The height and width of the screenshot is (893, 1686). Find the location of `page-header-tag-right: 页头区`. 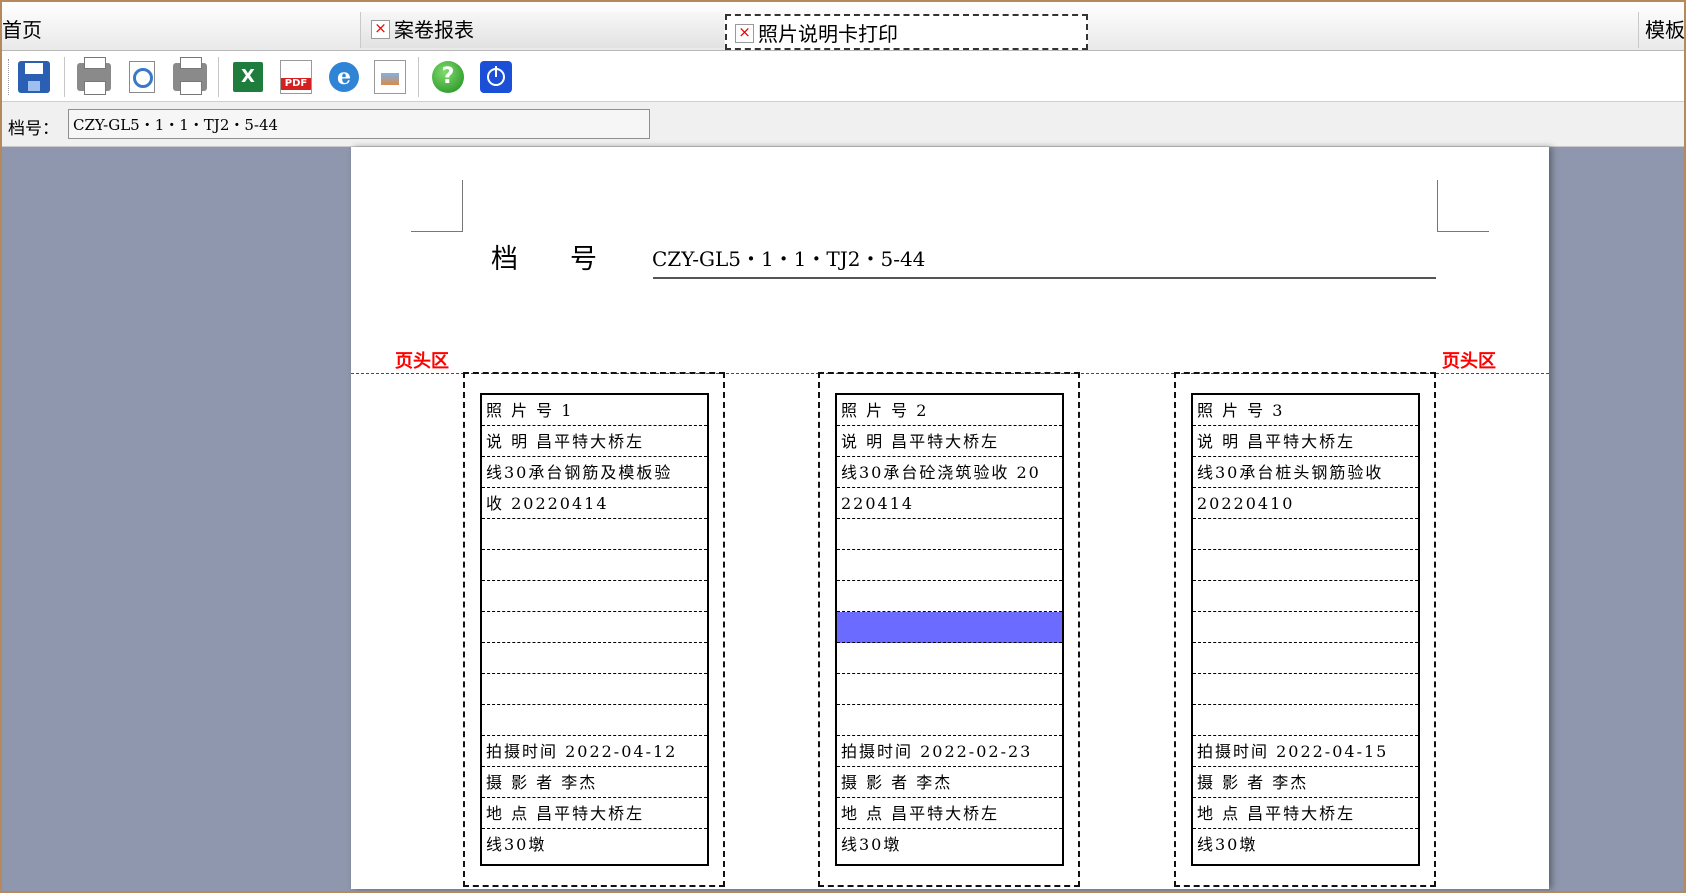

page-header-tag-right: 页头区 is located at coordinates (1469, 361).